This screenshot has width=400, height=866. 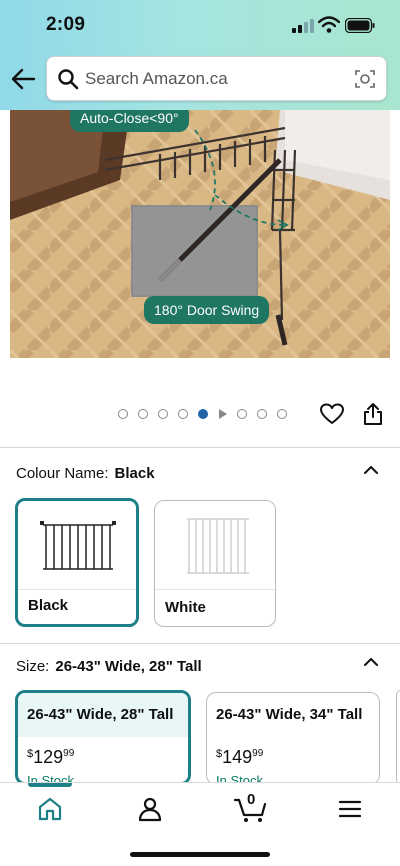 I want to click on pager-dot-active, so click(x=203, y=414).